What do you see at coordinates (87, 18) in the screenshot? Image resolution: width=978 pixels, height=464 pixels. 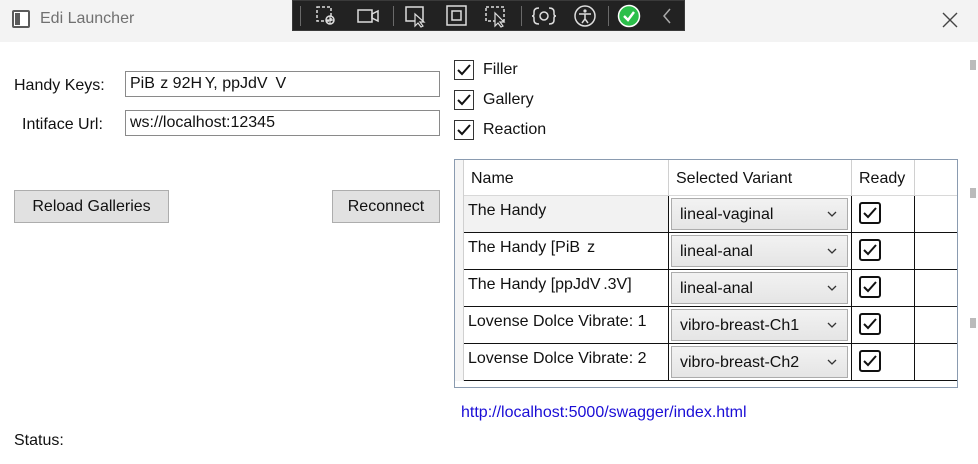 I see `window-title: Edi Launcher` at bounding box center [87, 18].